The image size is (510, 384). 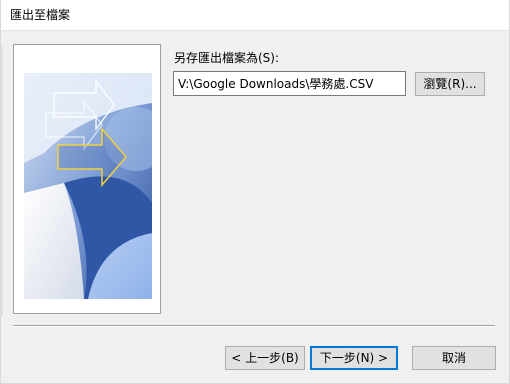 What do you see at coordinates (40, 15) in the screenshot?
I see `window-title: 匯出至檔案` at bounding box center [40, 15].